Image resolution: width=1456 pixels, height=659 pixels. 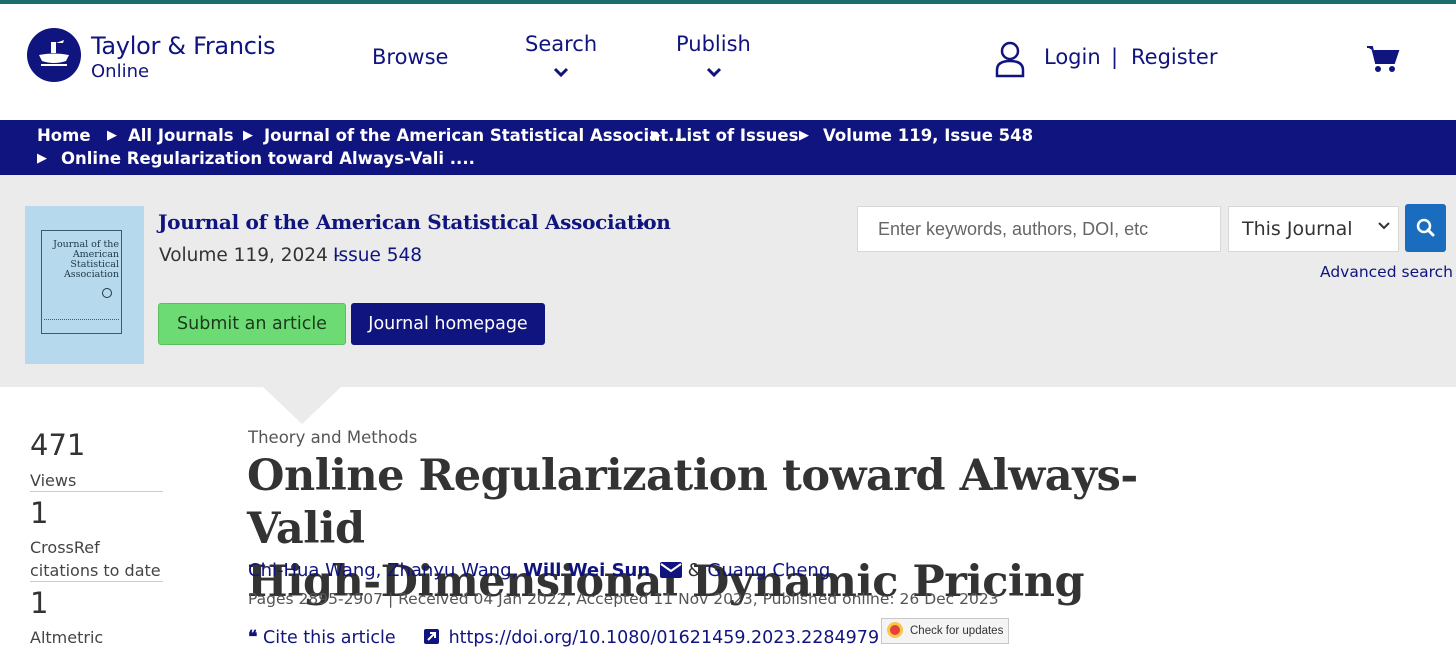 What do you see at coordinates (107, 293) in the screenshot?
I see `journal-cover-seal-icon` at bounding box center [107, 293].